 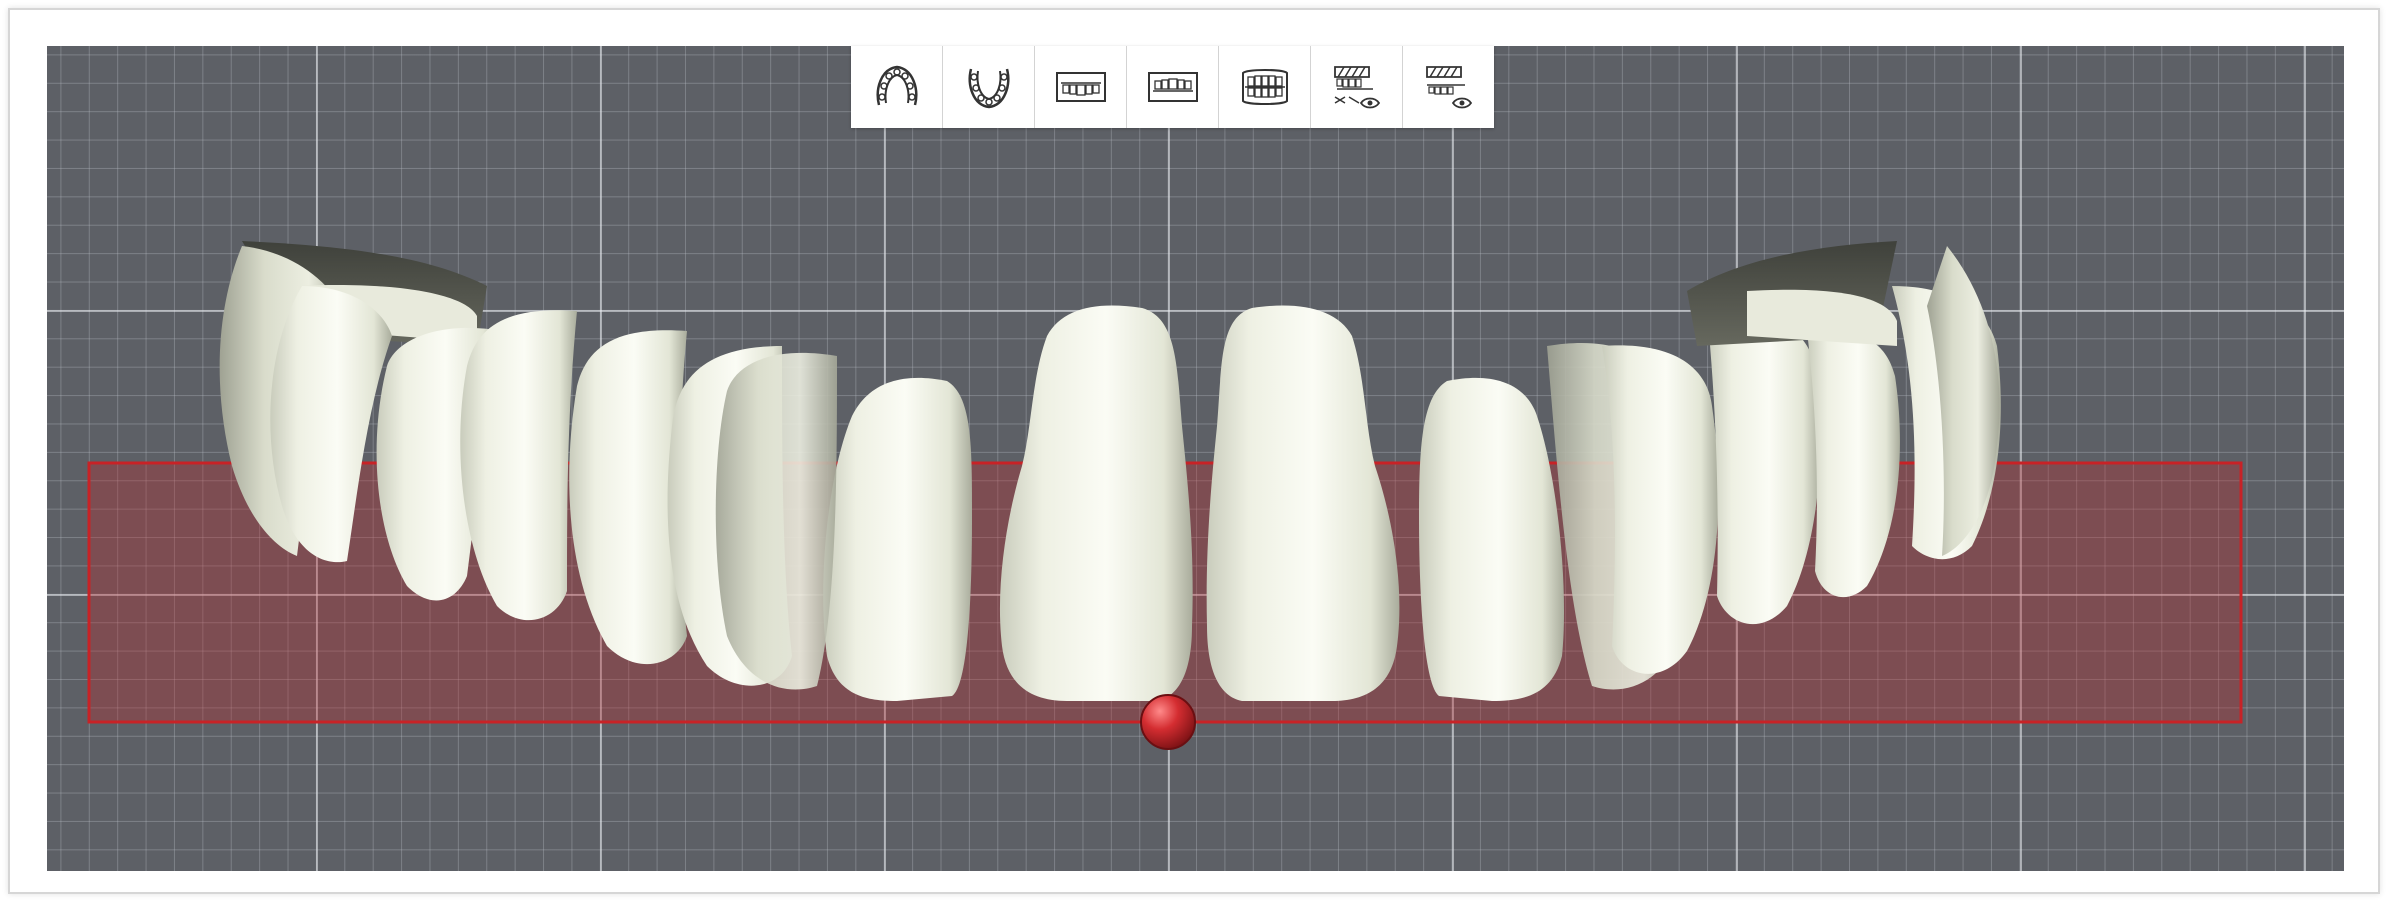 What do you see at coordinates (1492, 539) in the screenshot?
I see `right-lateral-incisor` at bounding box center [1492, 539].